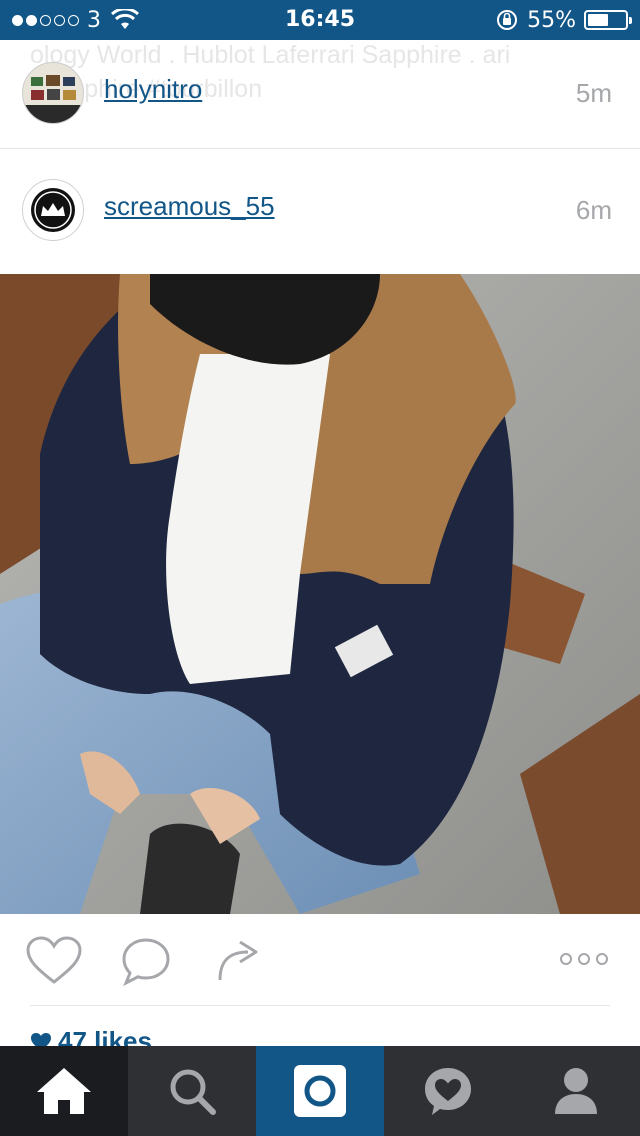 Image resolution: width=640 pixels, height=1136 pixels. Describe the element at coordinates (551, 20) in the screenshot. I see `battery-percent: 55%` at that location.